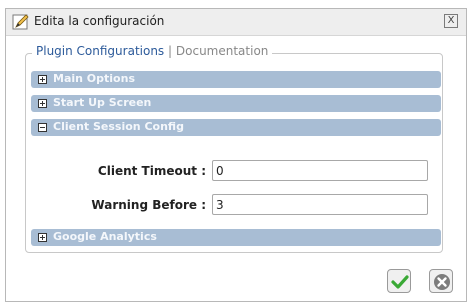  I want to click on section-label: Client Session Config, so click(118, 126).